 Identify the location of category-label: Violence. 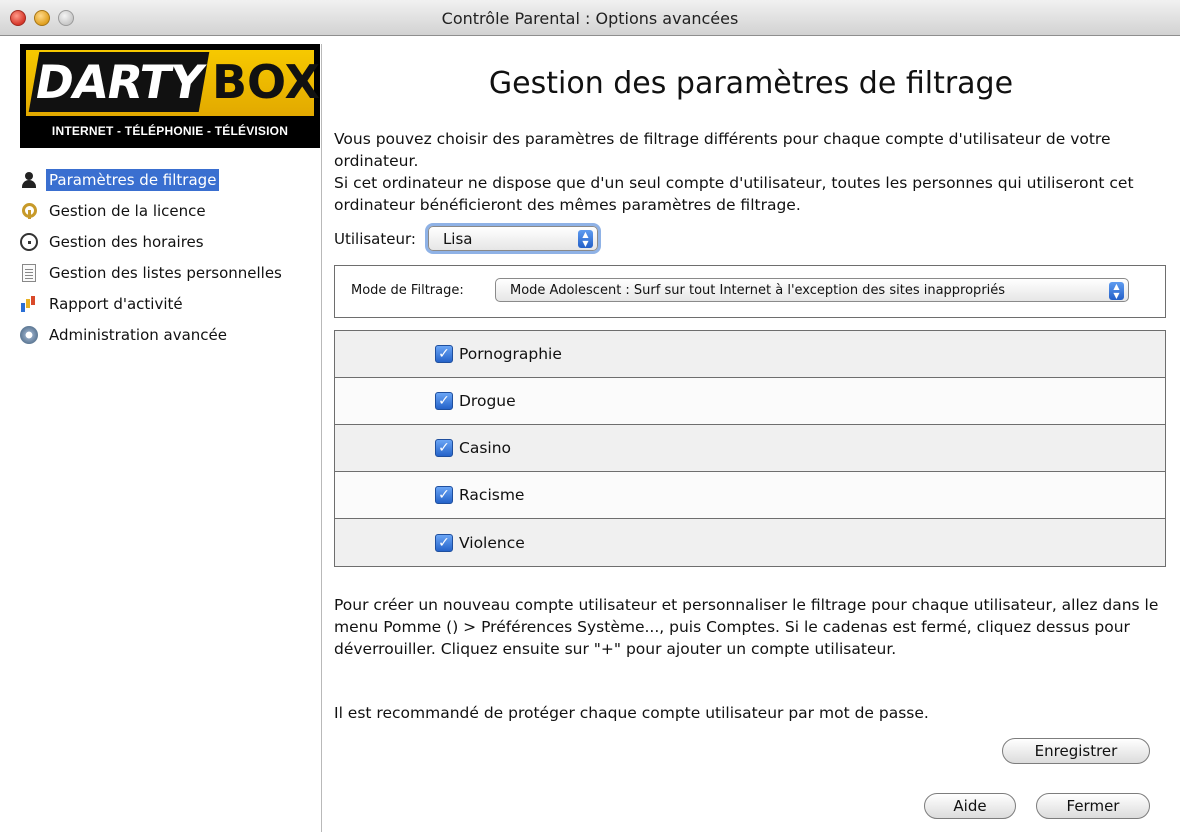
(492, 542).